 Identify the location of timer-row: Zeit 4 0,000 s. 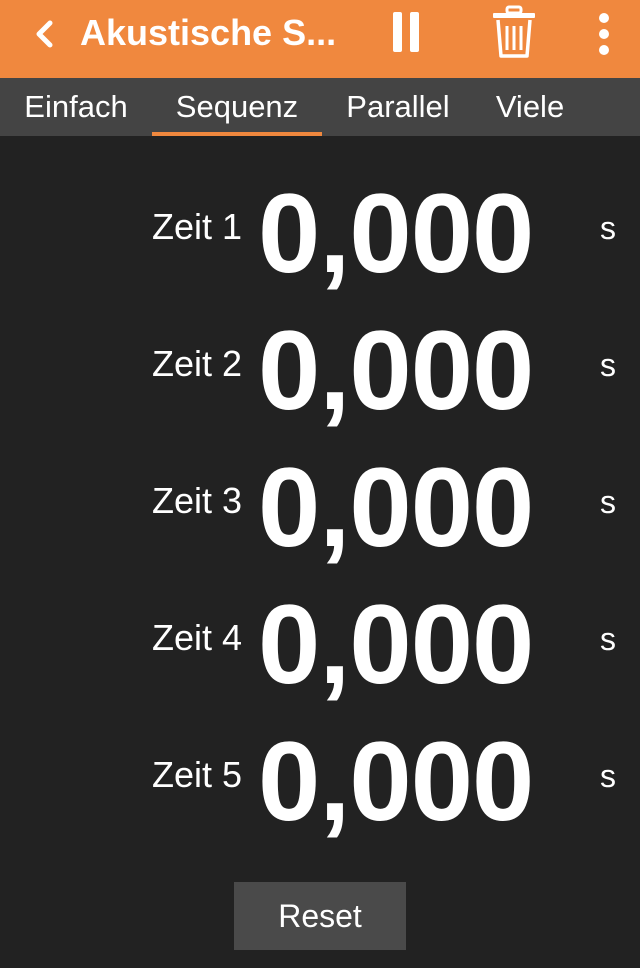
(320, 641).